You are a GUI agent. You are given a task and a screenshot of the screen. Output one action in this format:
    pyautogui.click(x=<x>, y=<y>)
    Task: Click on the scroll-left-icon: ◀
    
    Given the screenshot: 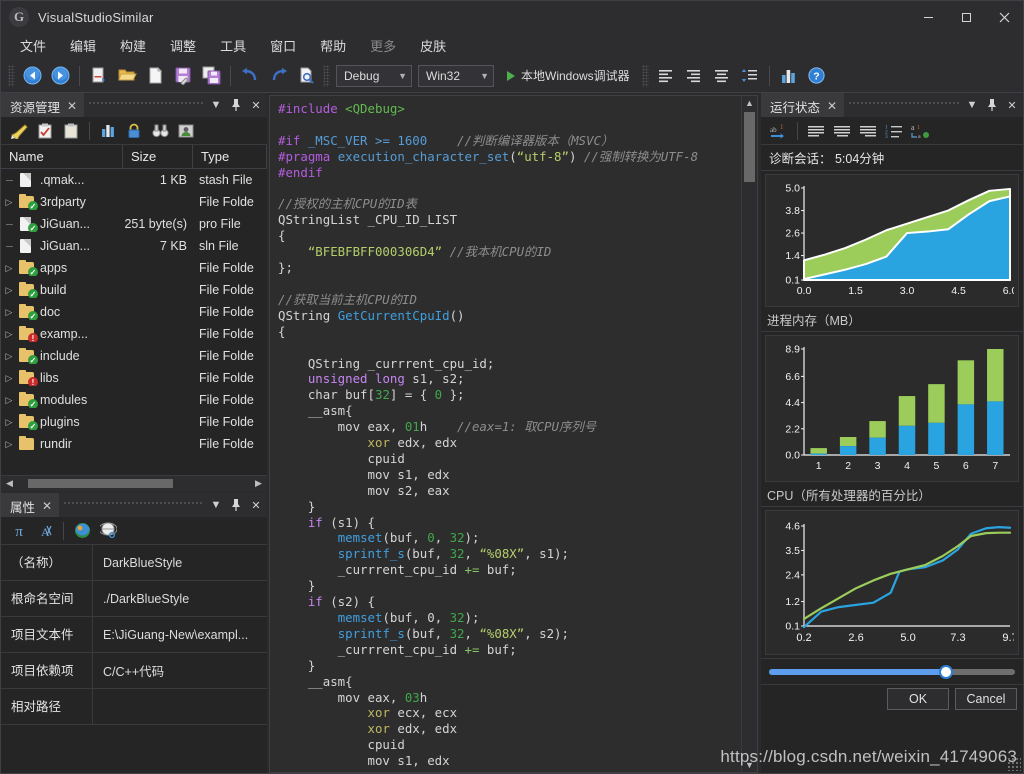 What is the action you would take?
    pyautogui.click(x=9, y=483)
    